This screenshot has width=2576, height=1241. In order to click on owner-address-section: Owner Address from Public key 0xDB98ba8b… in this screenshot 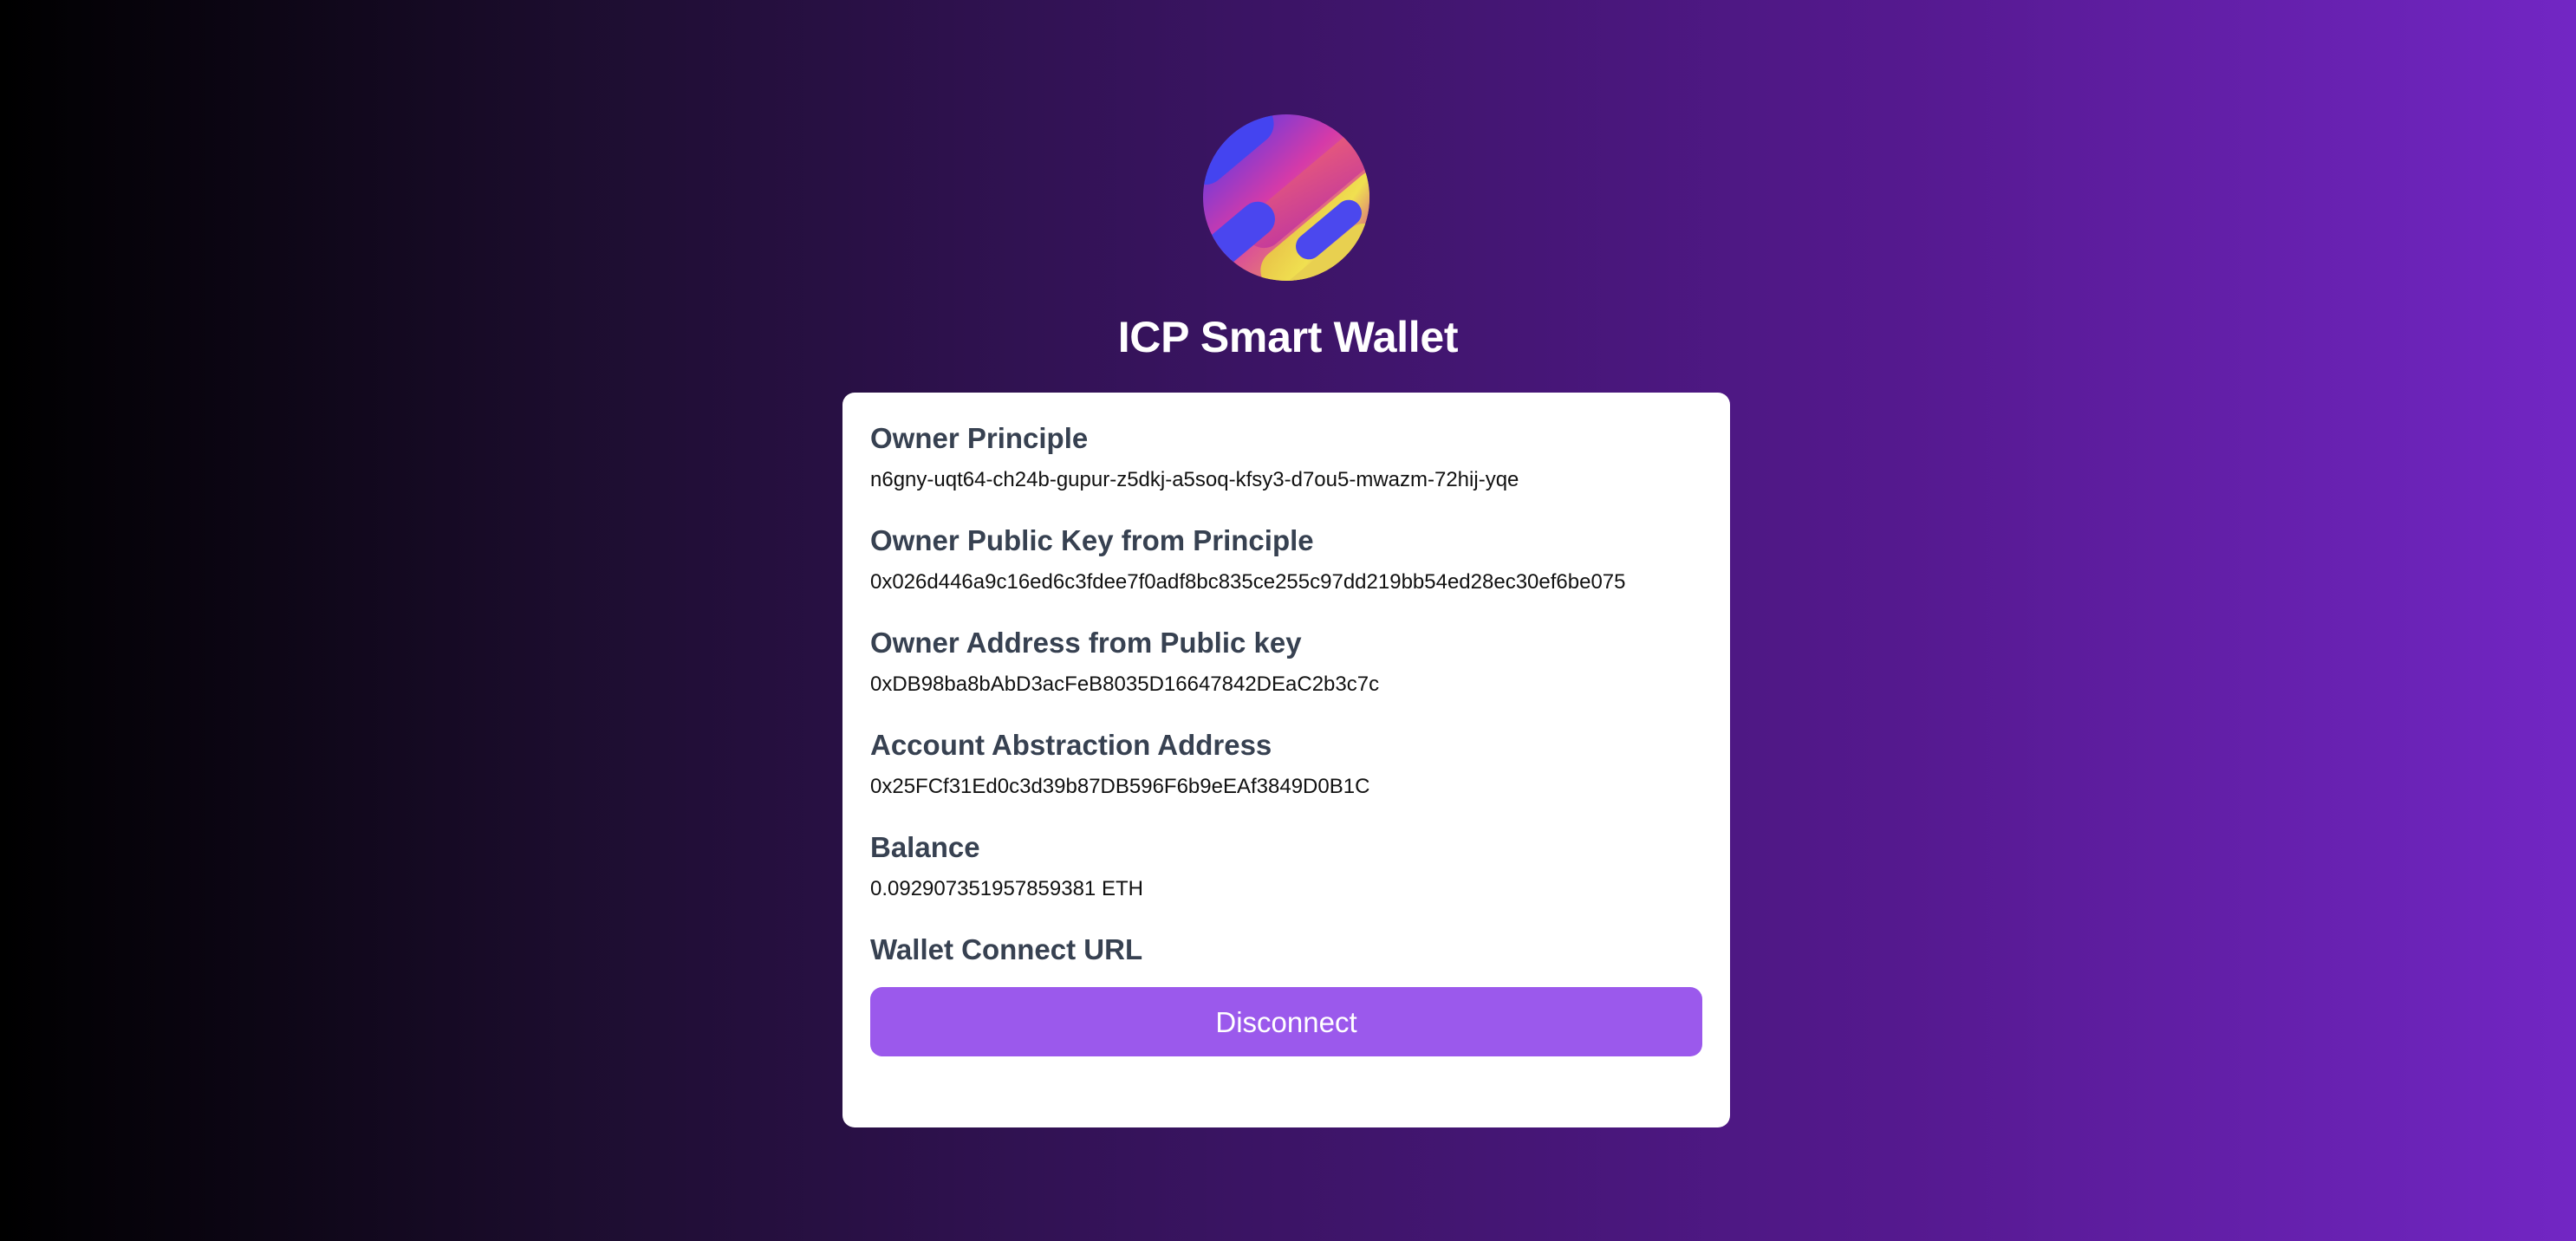, I will do `click(1286, 661)`.